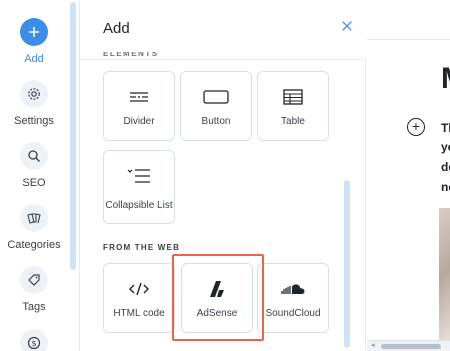 The width and height of the screenshot is (450, 351). I want to click on rail-item-tags: Tags, so click(34, 289).